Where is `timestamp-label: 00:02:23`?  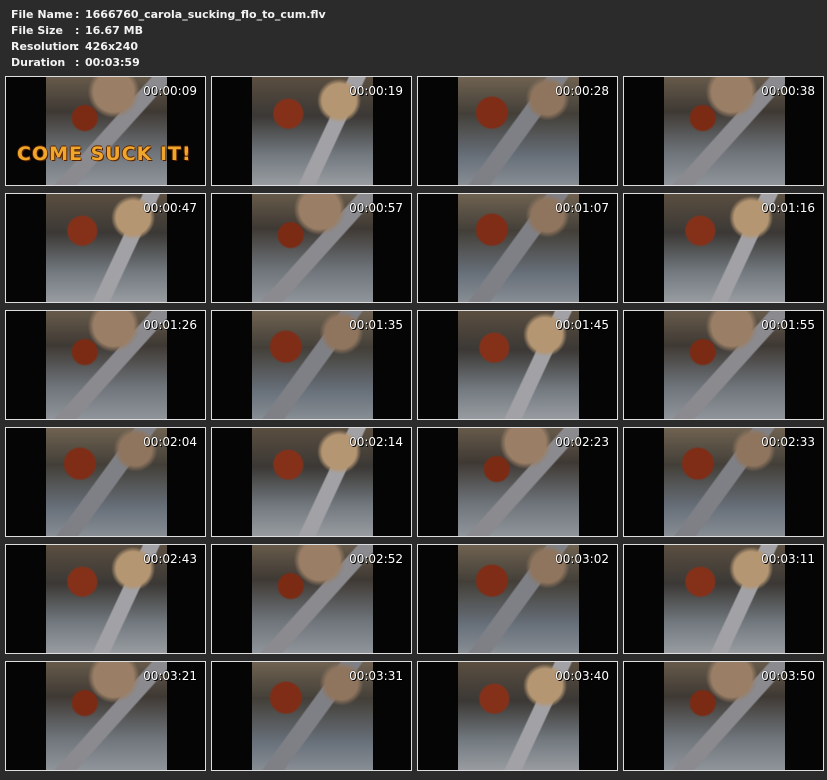 timestamp-label: 00:02:23 is located at coordinates (582, 442).